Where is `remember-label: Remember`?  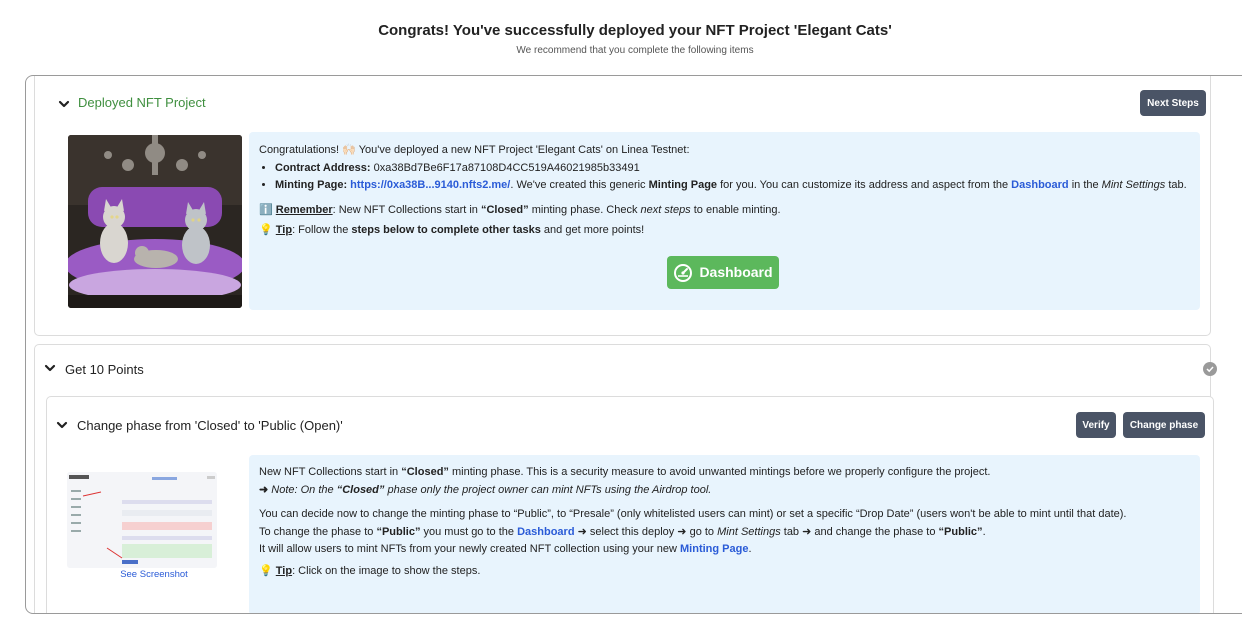 remember-label: Remember is located at coordinates (304, 209).